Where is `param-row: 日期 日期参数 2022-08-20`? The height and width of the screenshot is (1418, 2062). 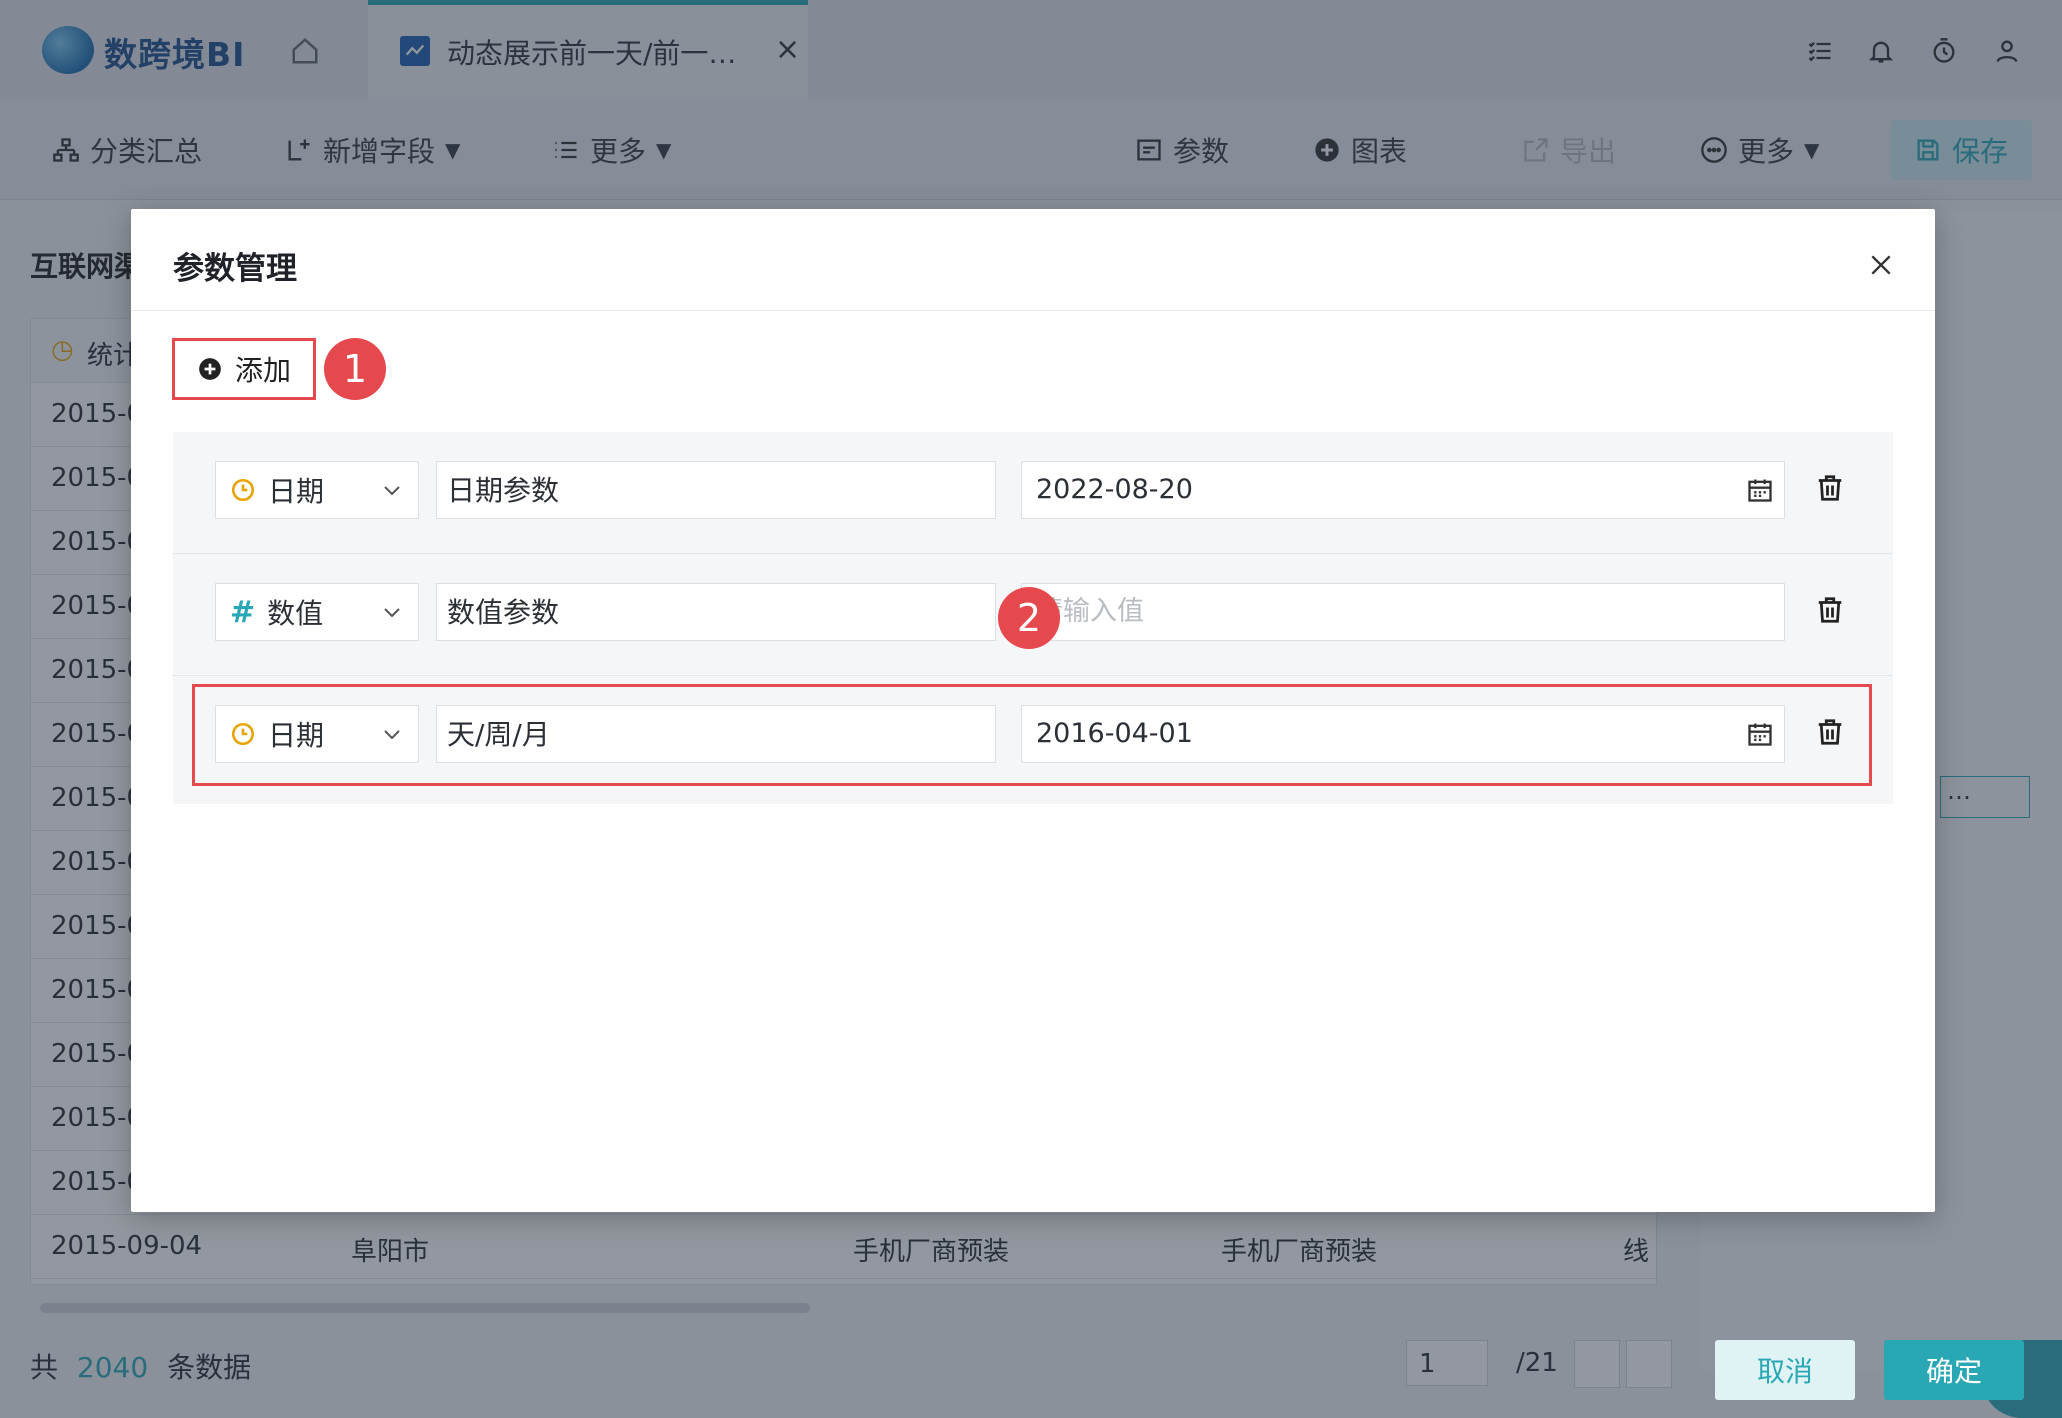
param-row: 日期 日期参数 2022-08-20 is located at coordinates (1033, 493).